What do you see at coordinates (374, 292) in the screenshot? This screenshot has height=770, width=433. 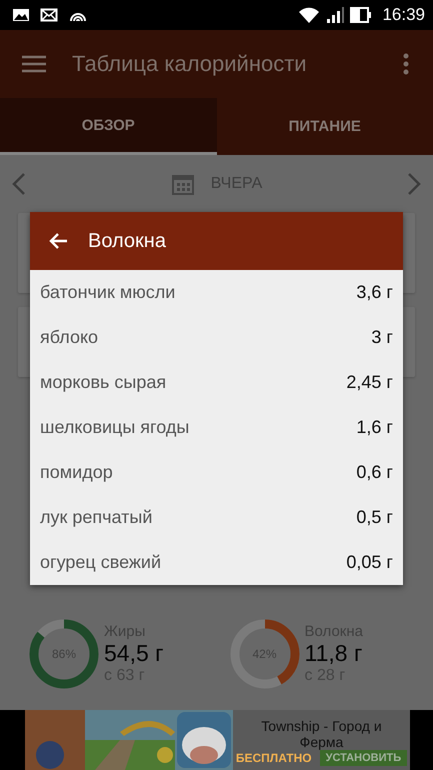 I see `food-amount: 3,6 г` at bounding box center [374, 292].